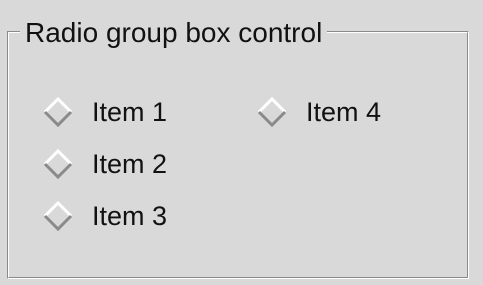 The image size is (483, 285). I want to click on radio-item-label: Item 3, so click(130, 216).